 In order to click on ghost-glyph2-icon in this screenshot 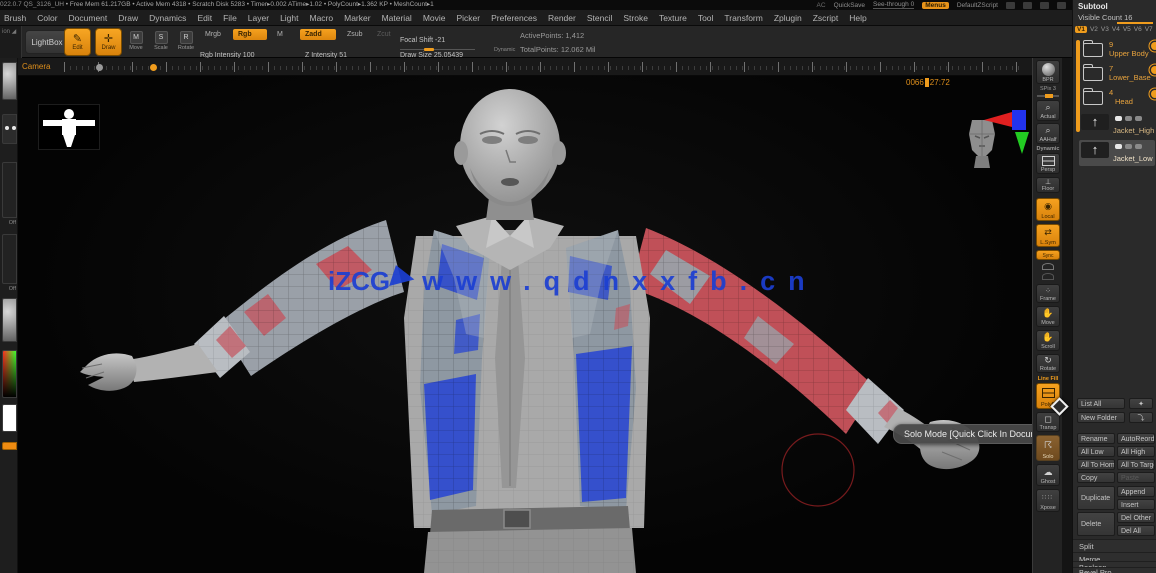, I will do `click(1048, 276)`.